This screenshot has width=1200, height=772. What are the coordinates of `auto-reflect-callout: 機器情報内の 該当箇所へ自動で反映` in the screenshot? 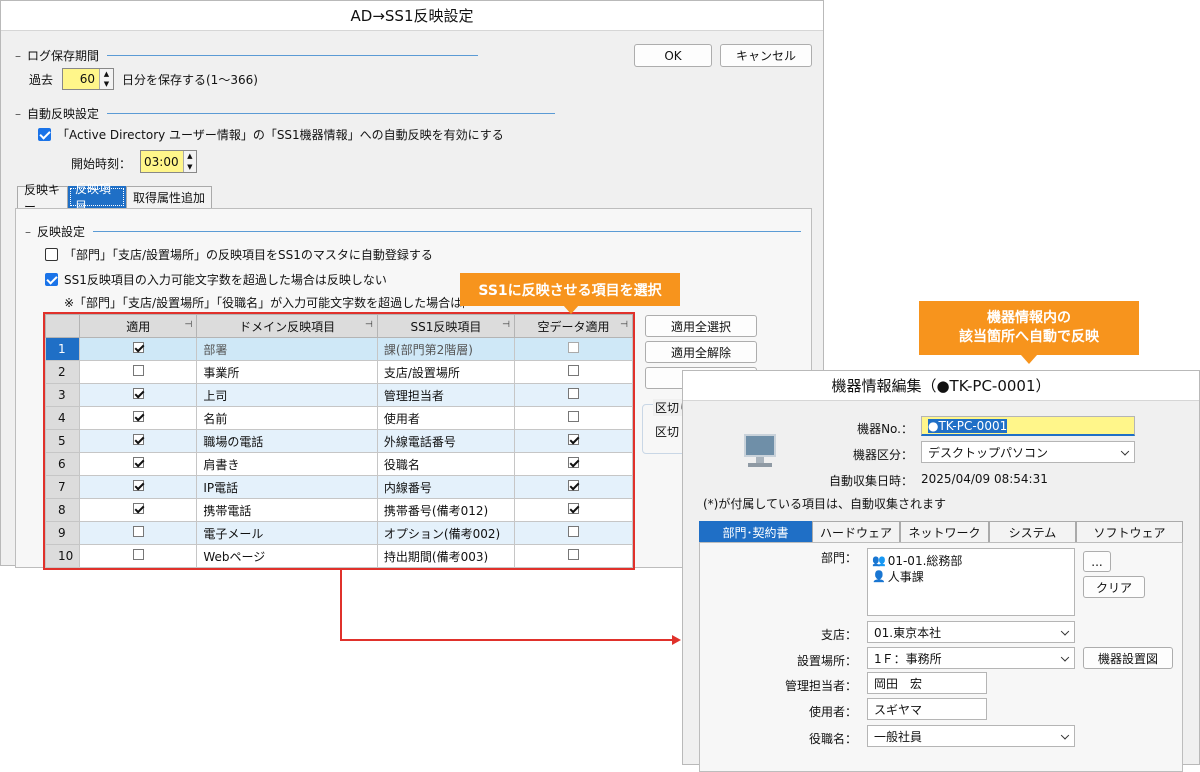 It's located at (1029, 328).